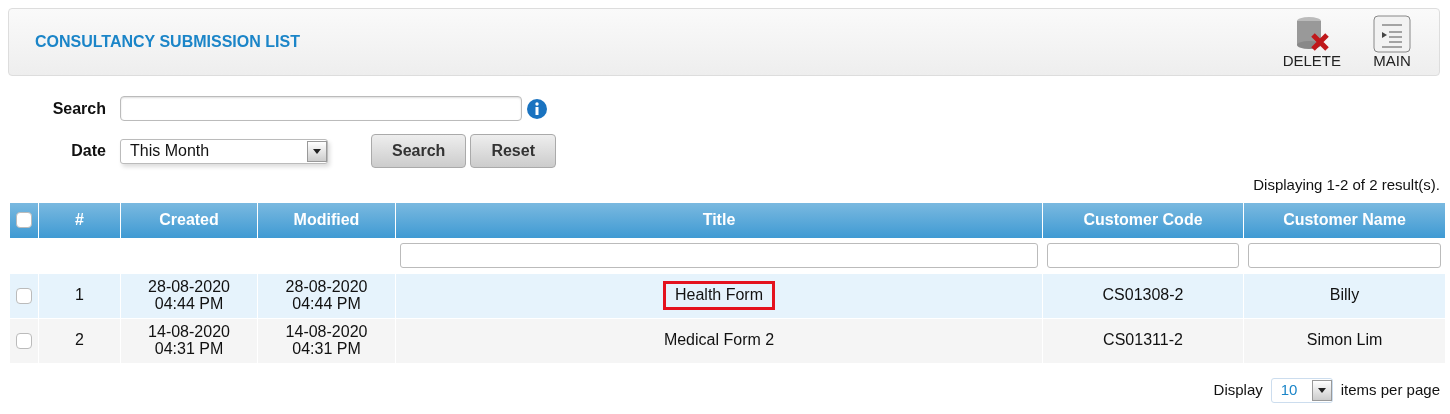 This screenshot has width=1450, height=414. Describe the element at coordinates (719, 220) in the screenshot. I see `column-header: Title` at that location.